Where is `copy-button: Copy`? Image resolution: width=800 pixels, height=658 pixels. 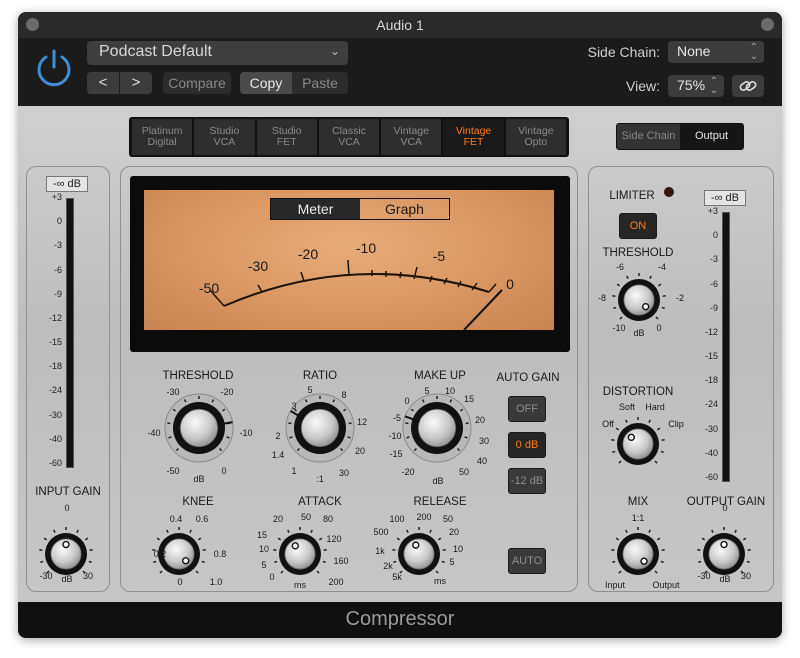
copy-button: Copy is located at coordinates (266, 83).